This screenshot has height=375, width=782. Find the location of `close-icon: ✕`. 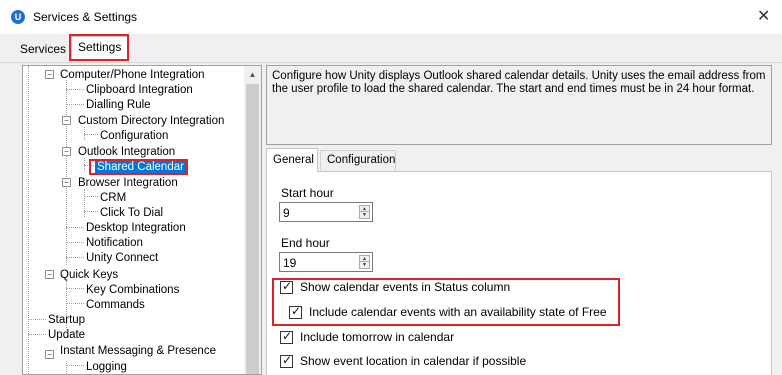

close-icon: ✕ is located at coordinates (763, 16).